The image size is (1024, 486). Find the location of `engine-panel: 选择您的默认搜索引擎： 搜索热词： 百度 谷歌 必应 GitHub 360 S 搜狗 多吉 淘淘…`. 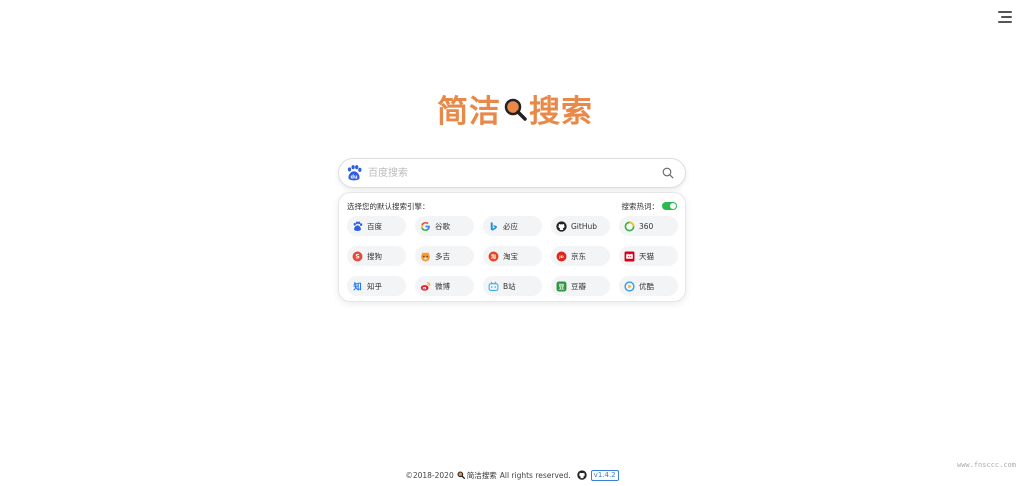

engine-panel: 选择您的默认搜索引擎： 搜索热词： 百度 谷歌 必应 GitHub 360 S 搜狗 多吉 淘淘… is located at coordinates (512, 247).